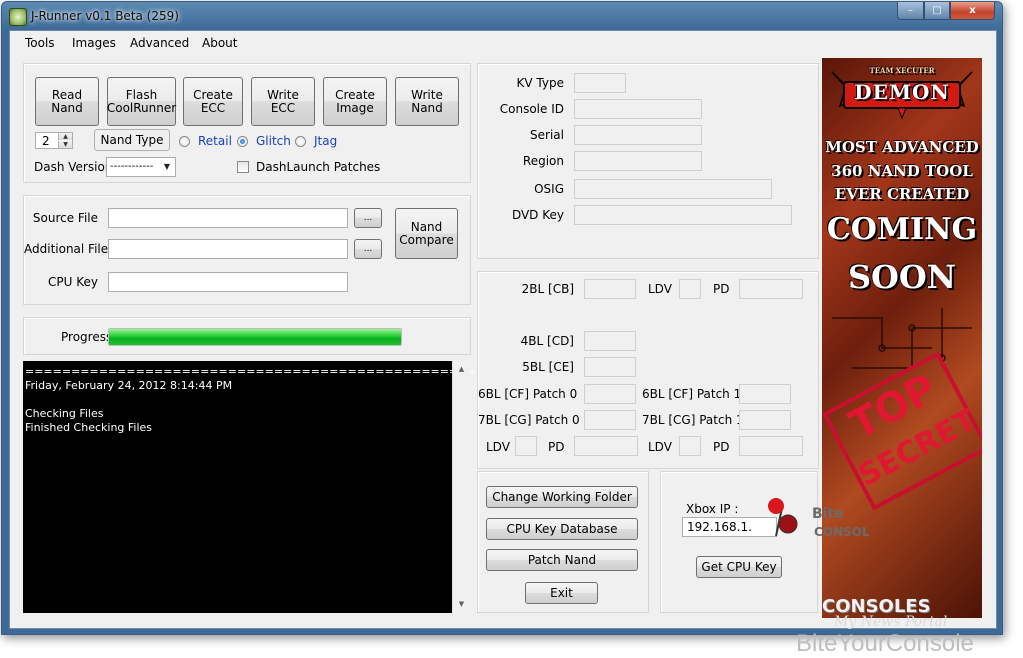  Describe the element at coordinates (693, 420) in the screenshot. I see `bl7-patch1-label: 7BL [CG] Patch 1` at that location.